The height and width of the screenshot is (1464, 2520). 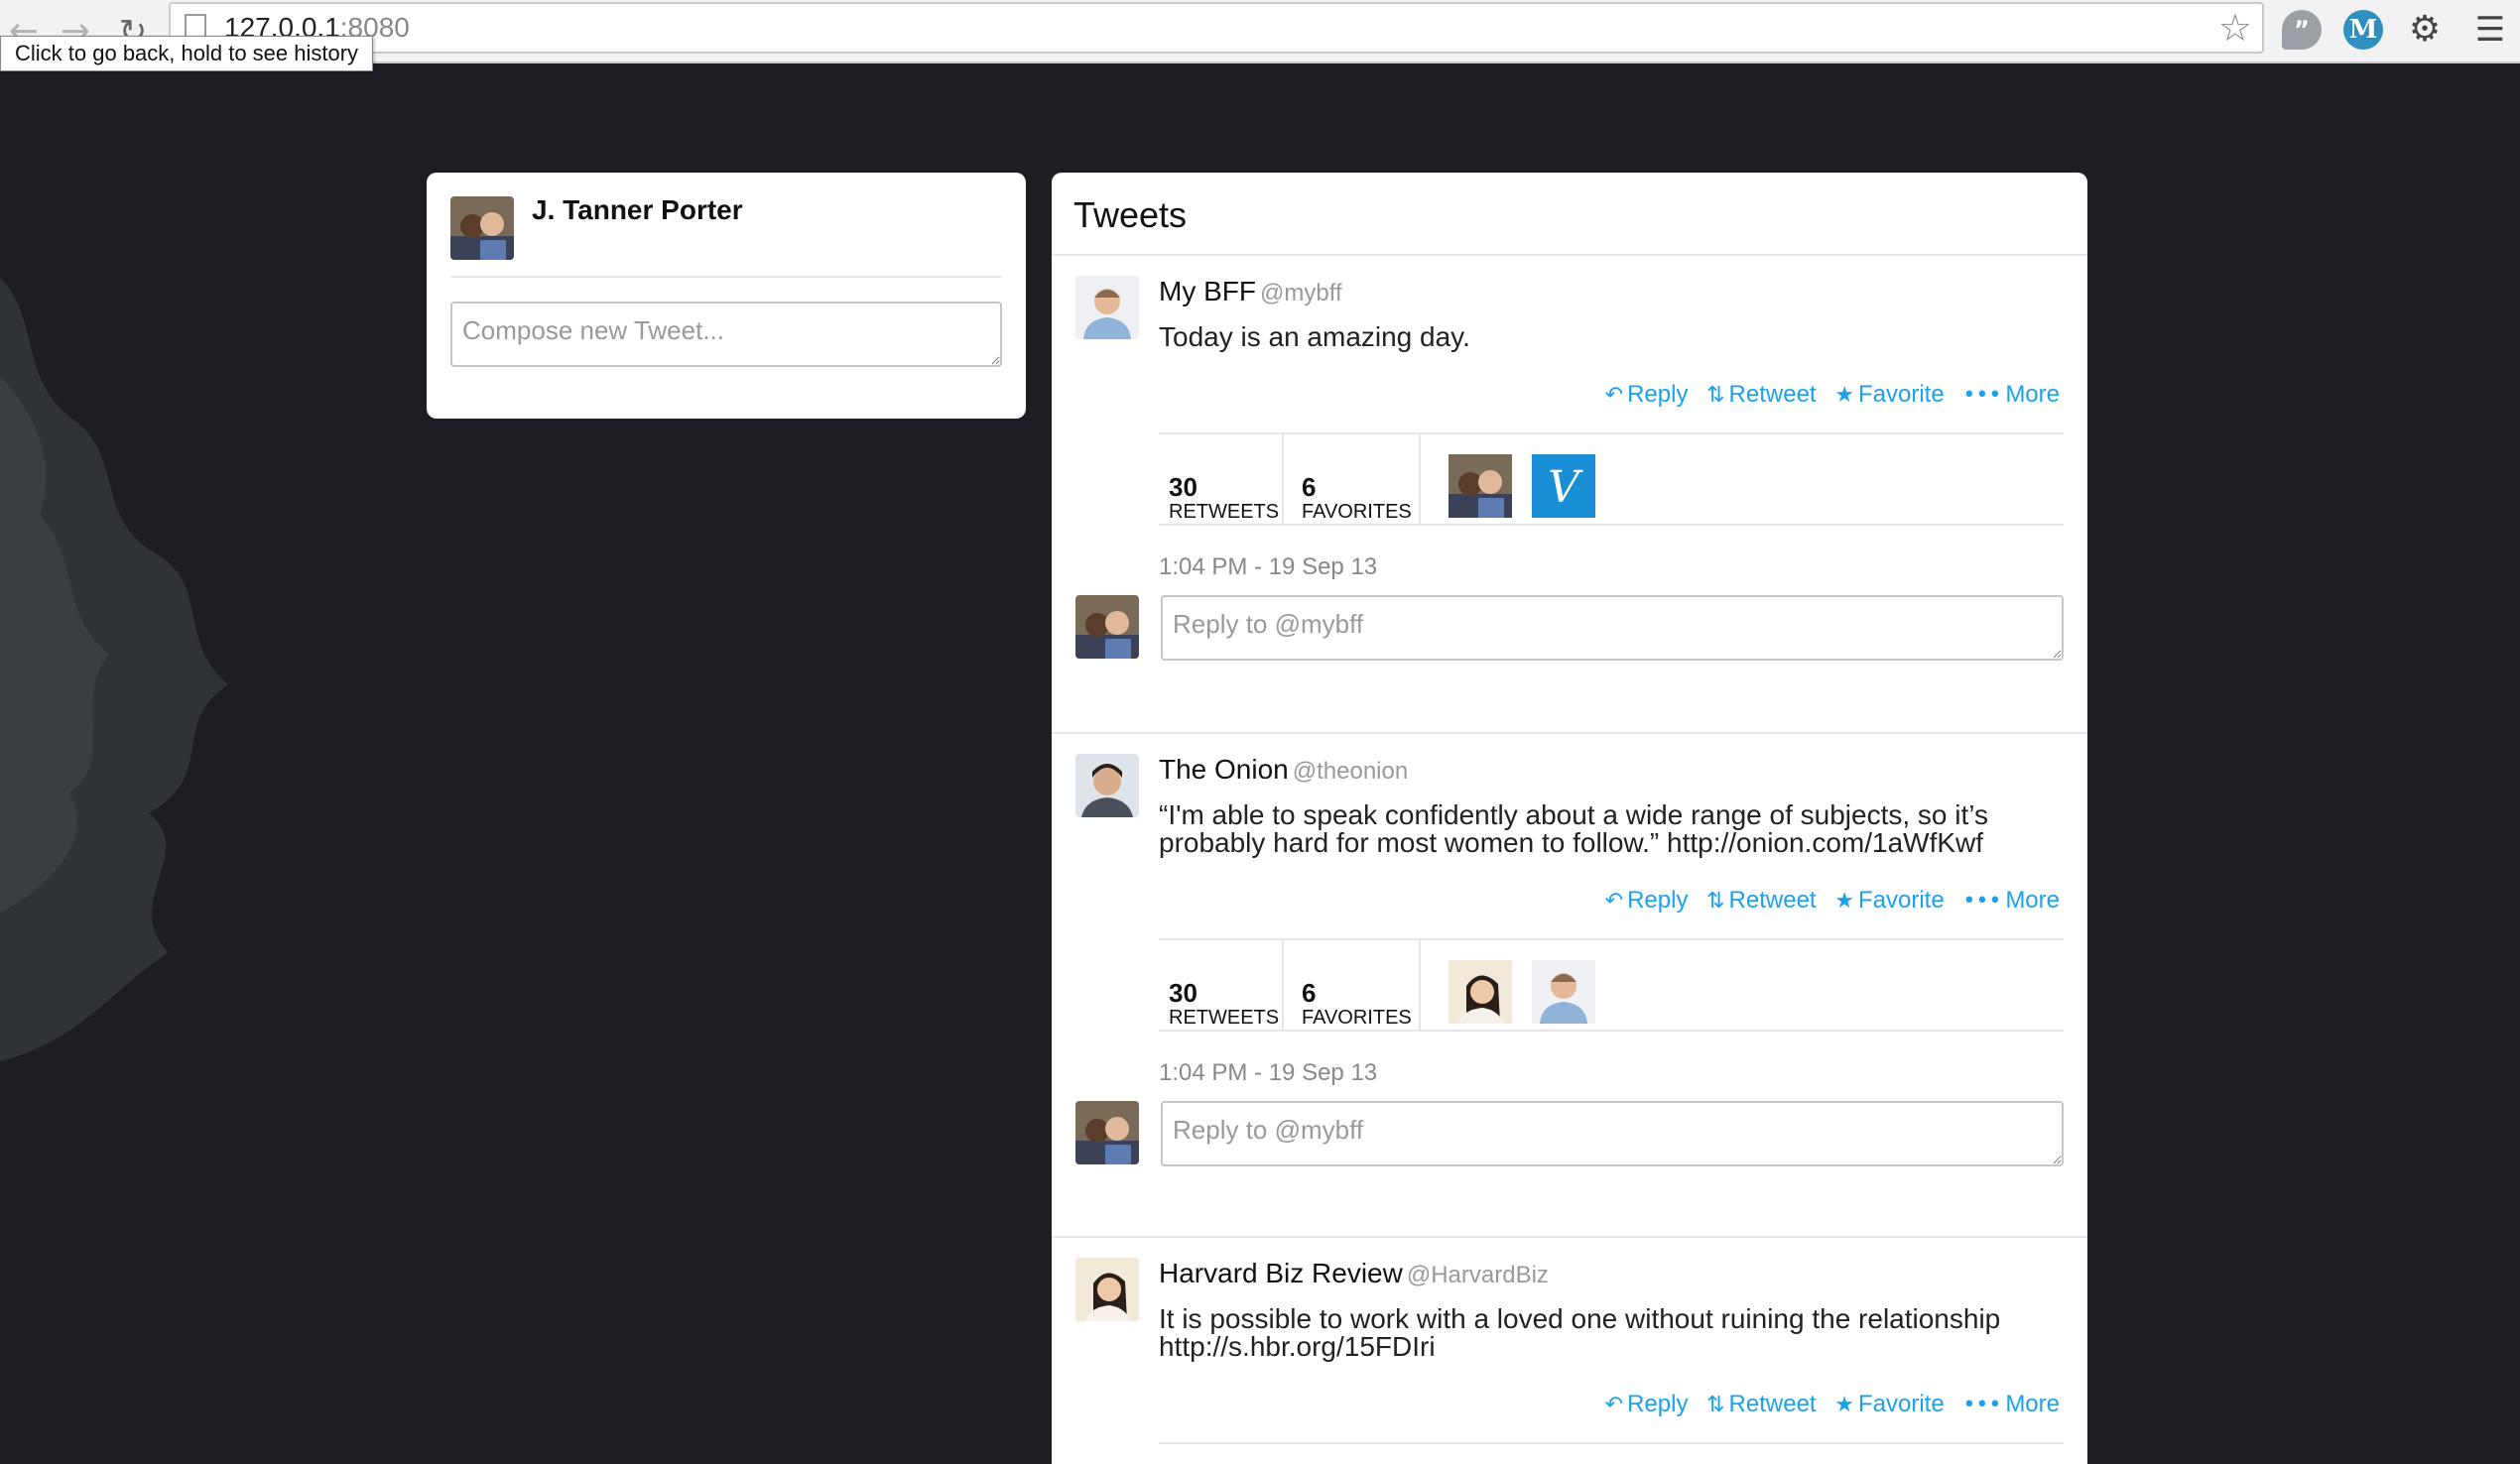 I want to click on tweet-author: Harvard Biz Review @HarvardBiz, so click(x=1354, y=1273).